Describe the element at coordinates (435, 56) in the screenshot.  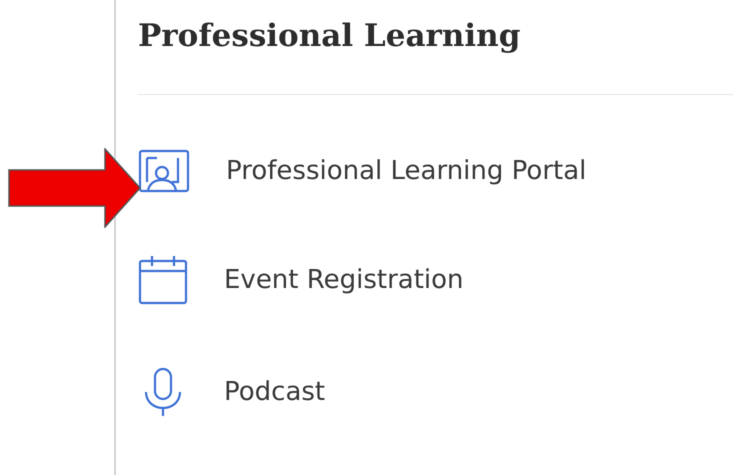
I see `section-title: Professional Learning` at that location.